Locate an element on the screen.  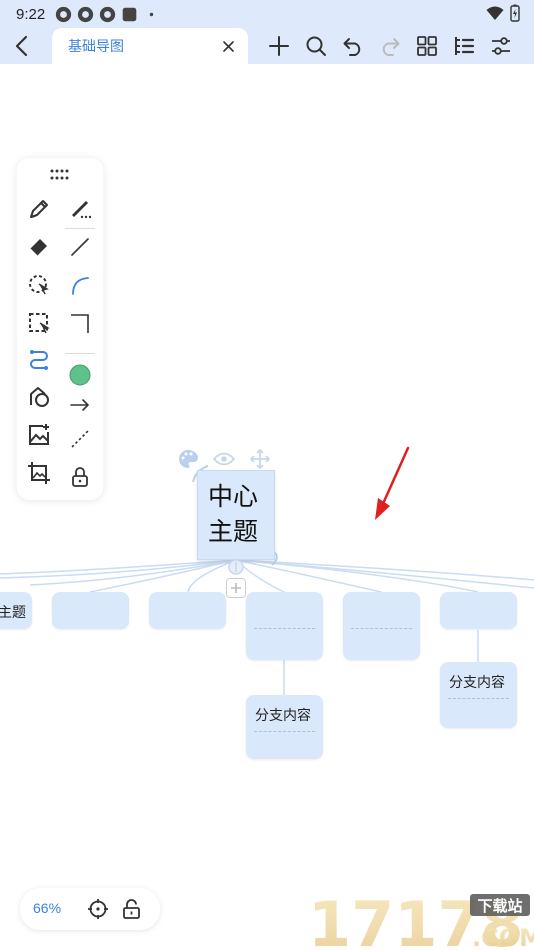
back-button is located at coordinates (22, 46).